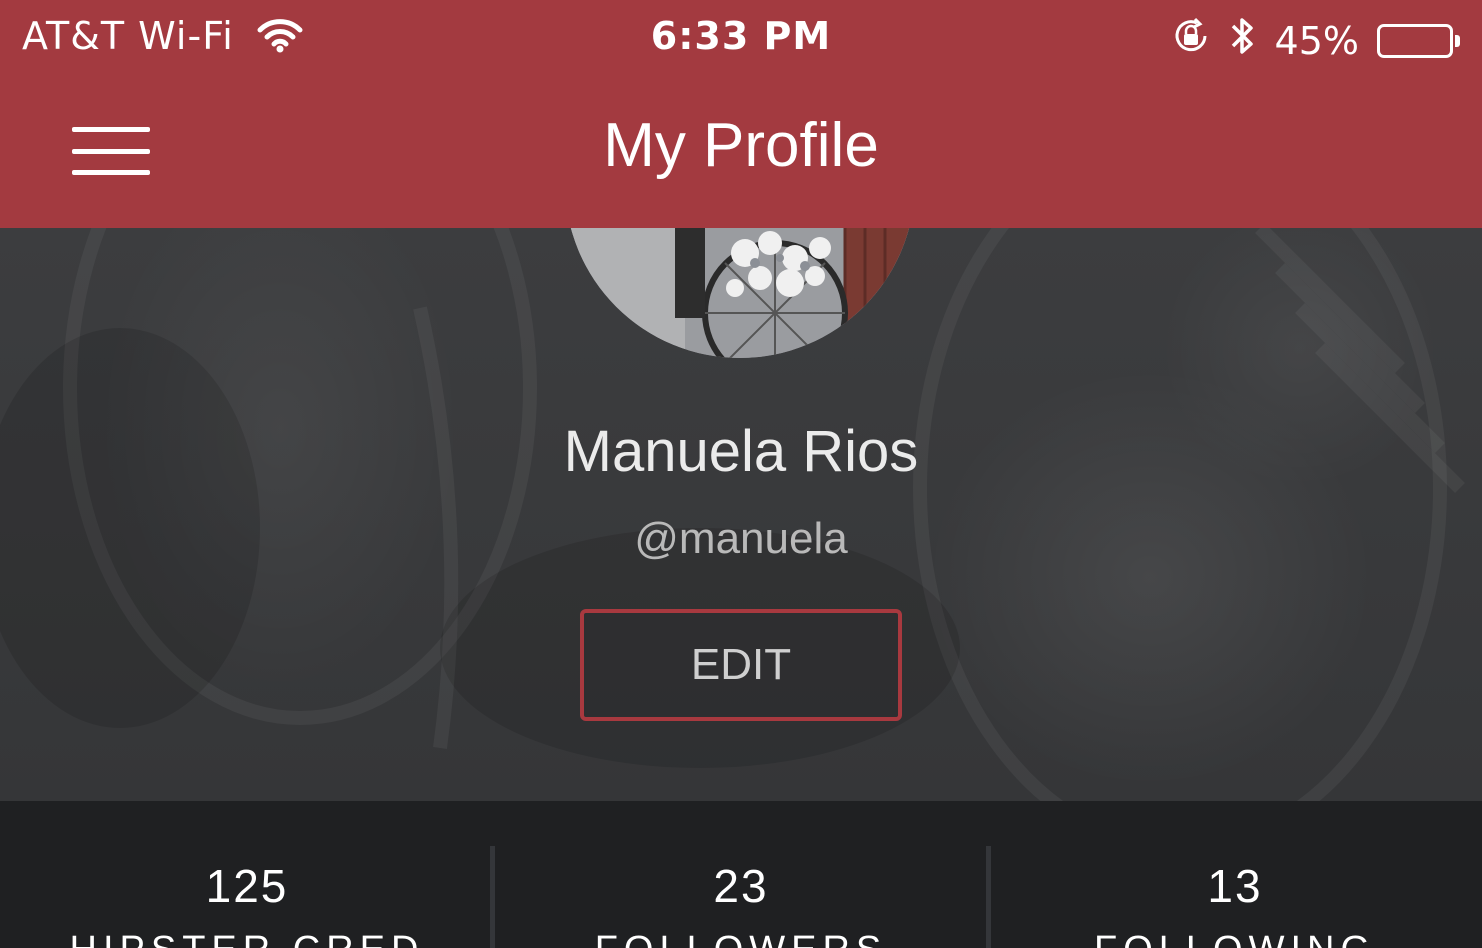 The height and width of the screenshot is (948, 1482). What do you see at coordinates (741, 451) in the screenshot?
I see `profile-name: Manuela Rios` at bounding box center [741, 451].